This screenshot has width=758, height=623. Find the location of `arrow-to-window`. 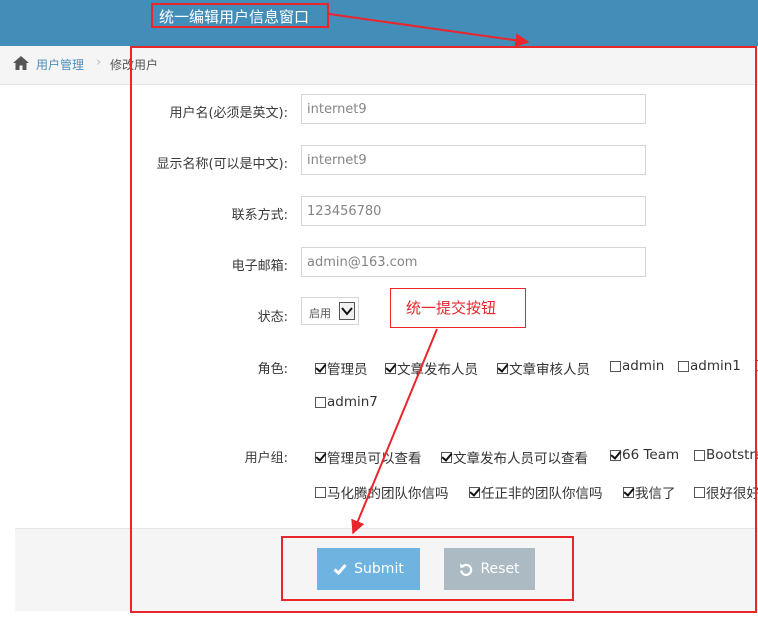

arrow-to-window is located at coordinates (429, 30).